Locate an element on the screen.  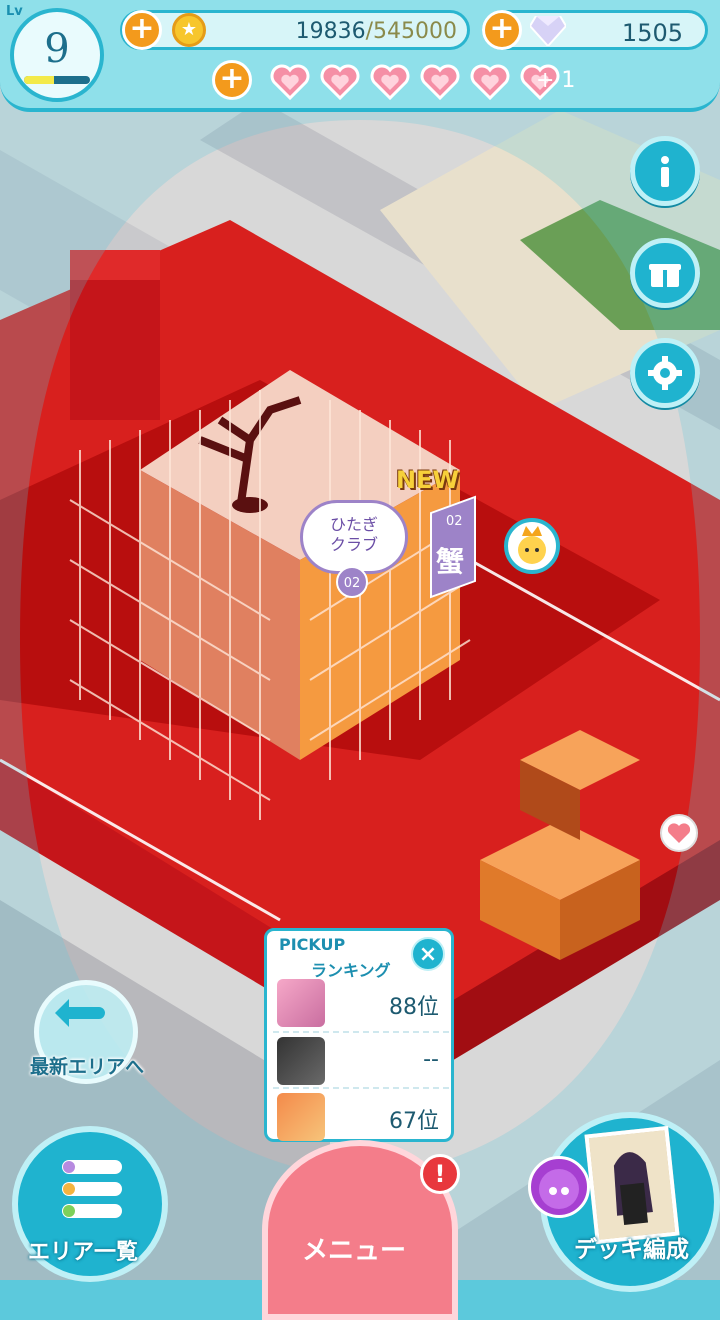
ranking-row: -- is located at coordinates (361, 1060).